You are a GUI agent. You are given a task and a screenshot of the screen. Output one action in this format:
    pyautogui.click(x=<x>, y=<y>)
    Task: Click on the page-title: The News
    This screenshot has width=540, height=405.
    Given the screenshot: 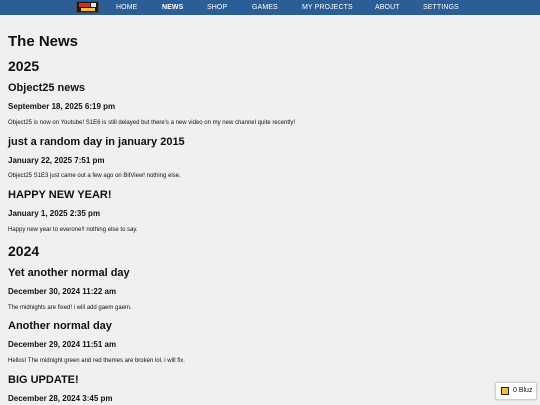 What is the action you would take?
    pyautogui.click(x=43, y=41)
    